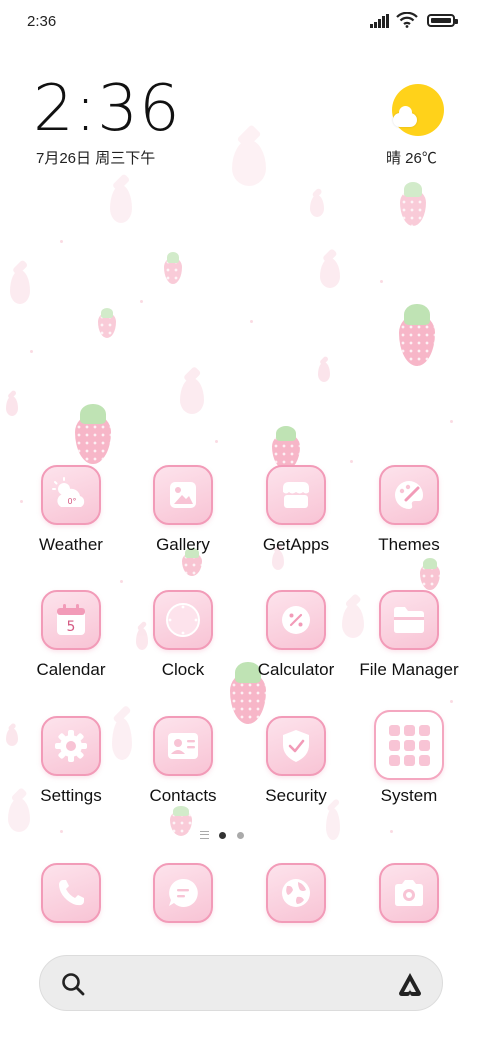 The height and width of the screenshot is (1040, 480). I want to click on clock-icon, so click(183, 620).